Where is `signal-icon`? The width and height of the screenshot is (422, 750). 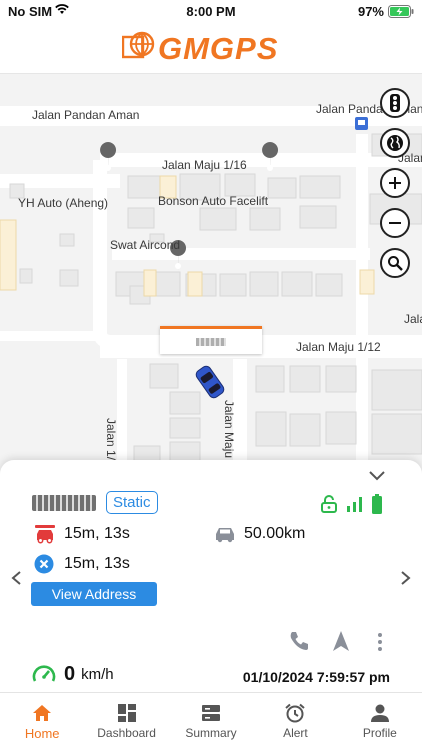 signal-icon is located at coordinates (354, 504).